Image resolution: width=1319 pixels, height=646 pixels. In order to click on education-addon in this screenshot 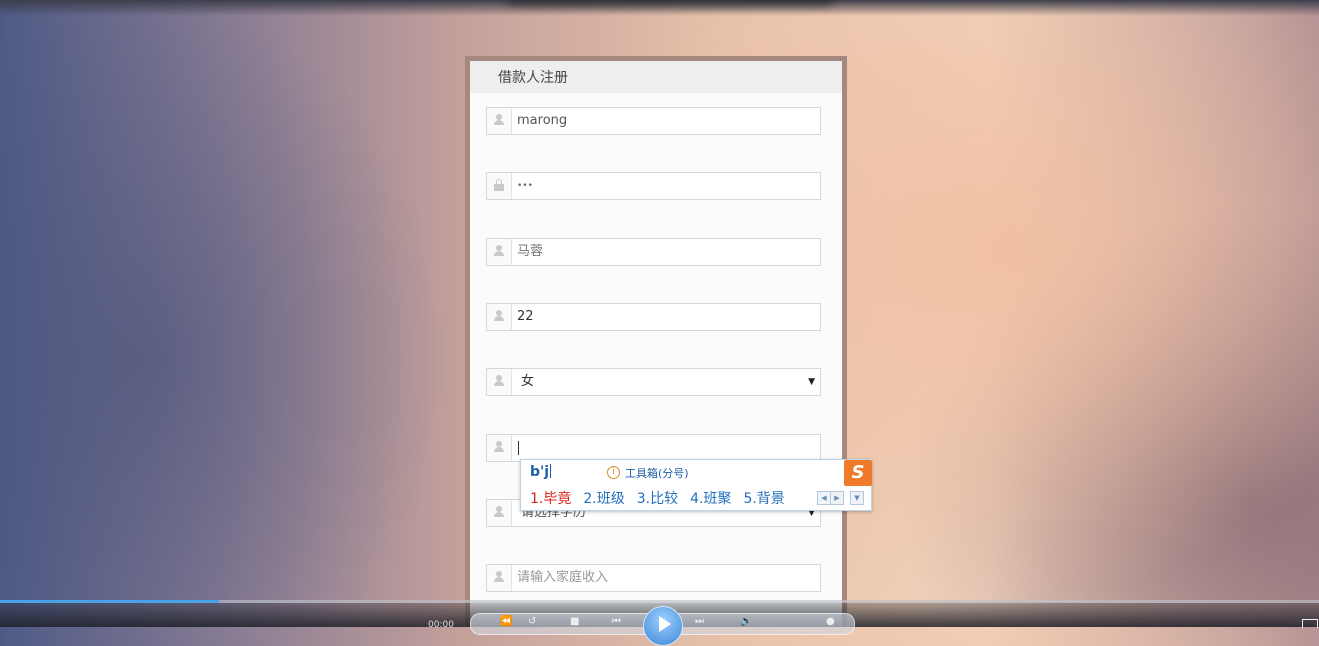, I will do `click(499, 513)`.